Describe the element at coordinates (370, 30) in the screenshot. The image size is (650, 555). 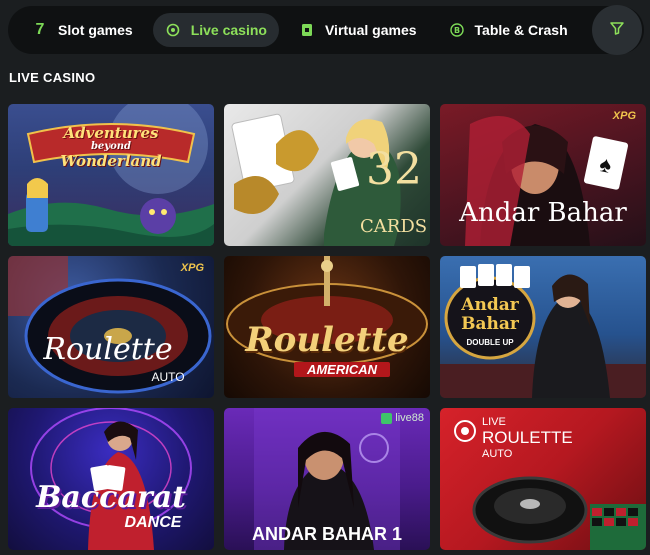
I see `tab-label: Virtual games` at that location.